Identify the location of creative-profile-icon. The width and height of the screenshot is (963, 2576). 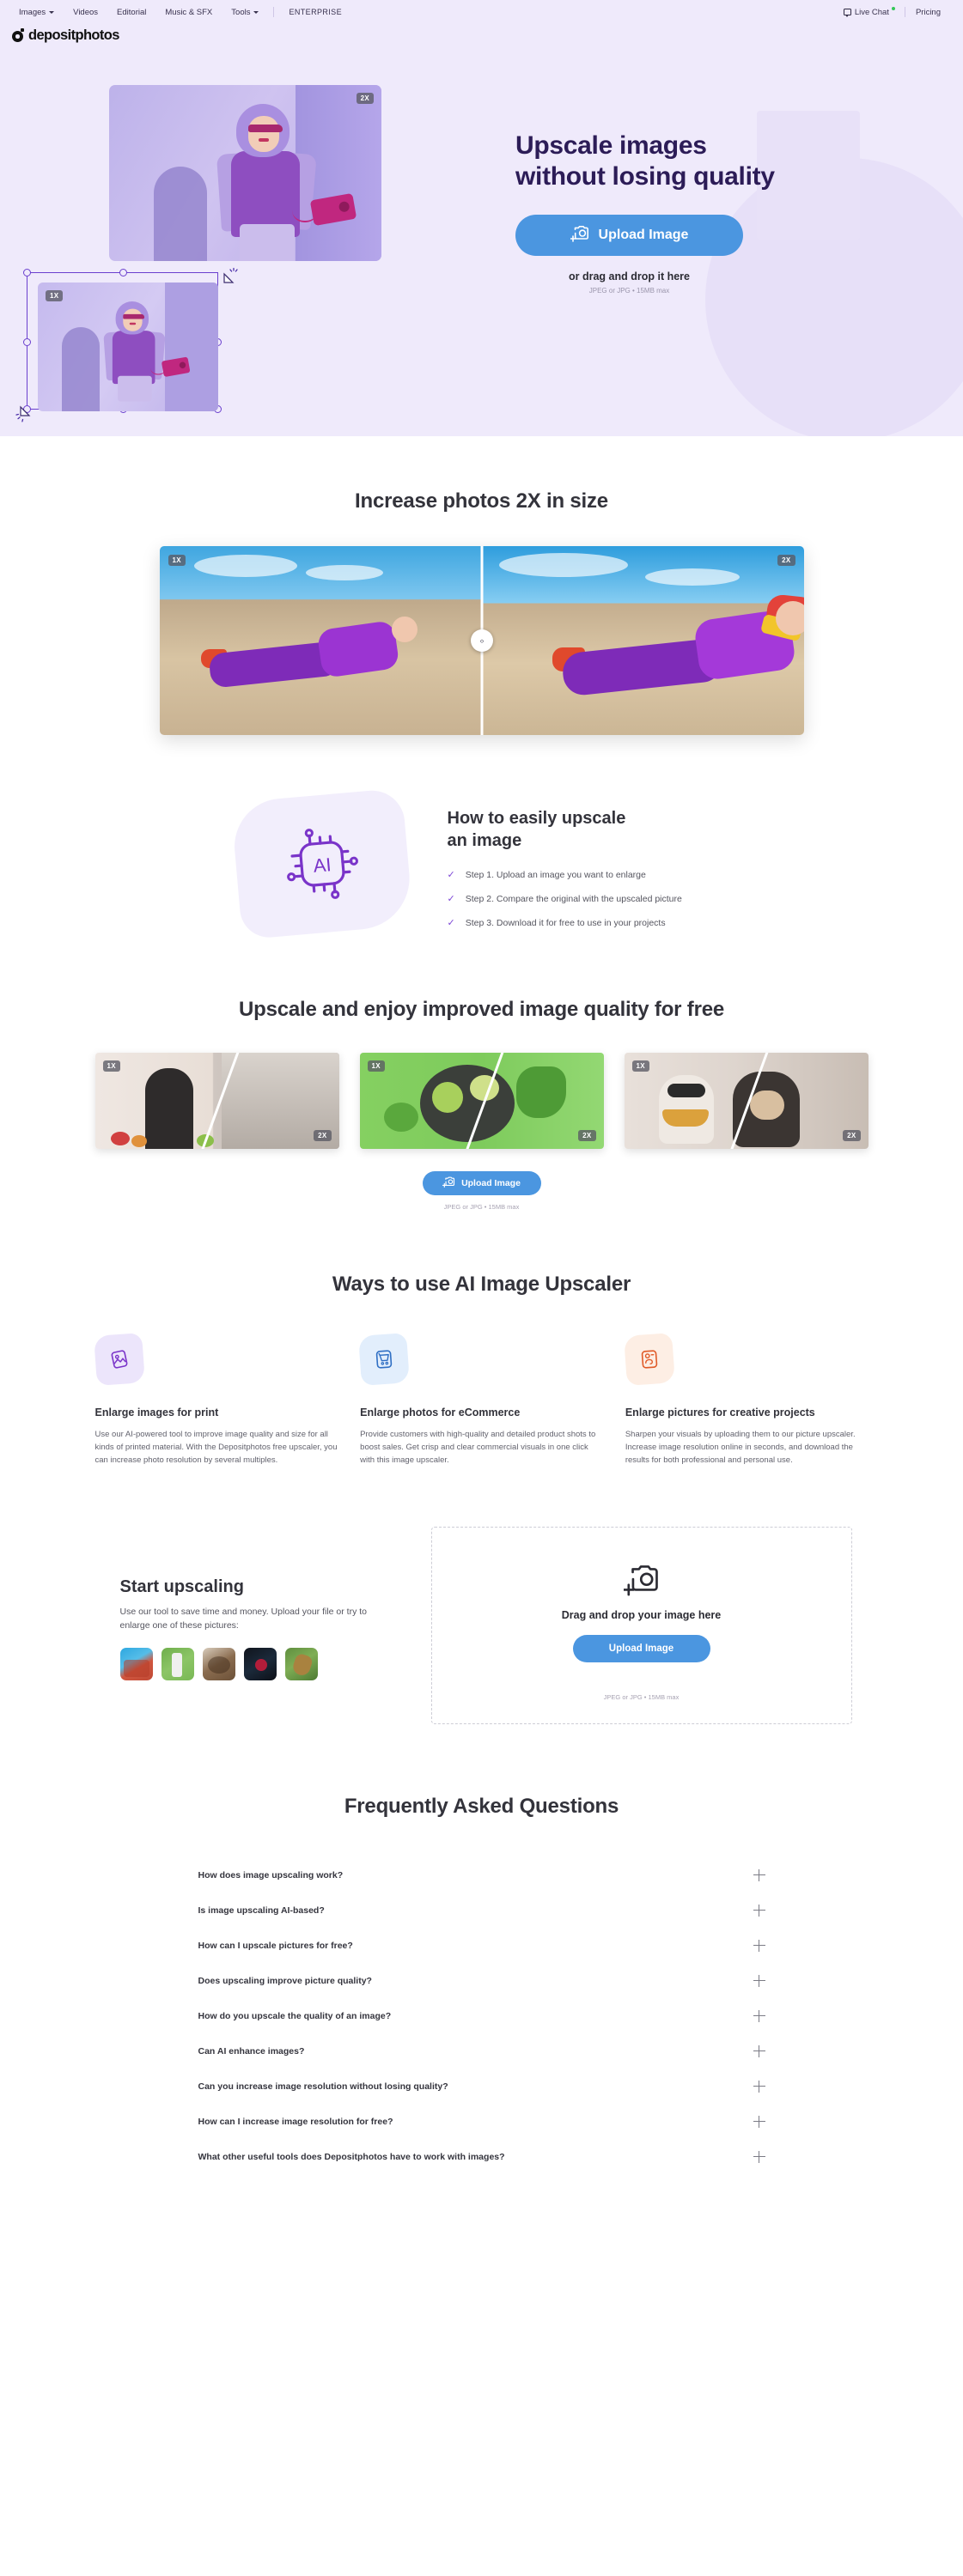
(649, 1360).